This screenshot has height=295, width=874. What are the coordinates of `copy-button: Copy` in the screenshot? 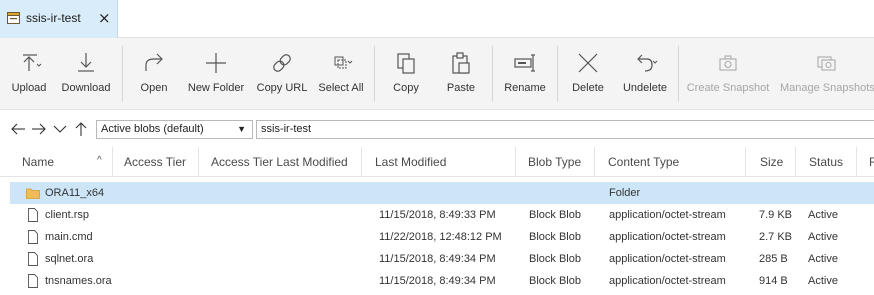 It's located at (406, 74).